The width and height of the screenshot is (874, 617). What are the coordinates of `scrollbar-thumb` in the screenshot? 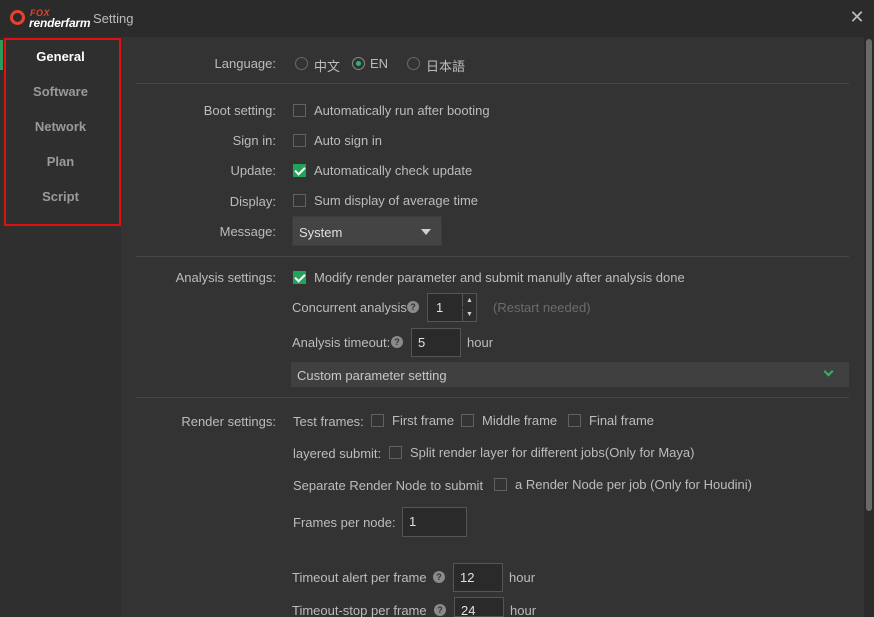 It's located at (869, 275).